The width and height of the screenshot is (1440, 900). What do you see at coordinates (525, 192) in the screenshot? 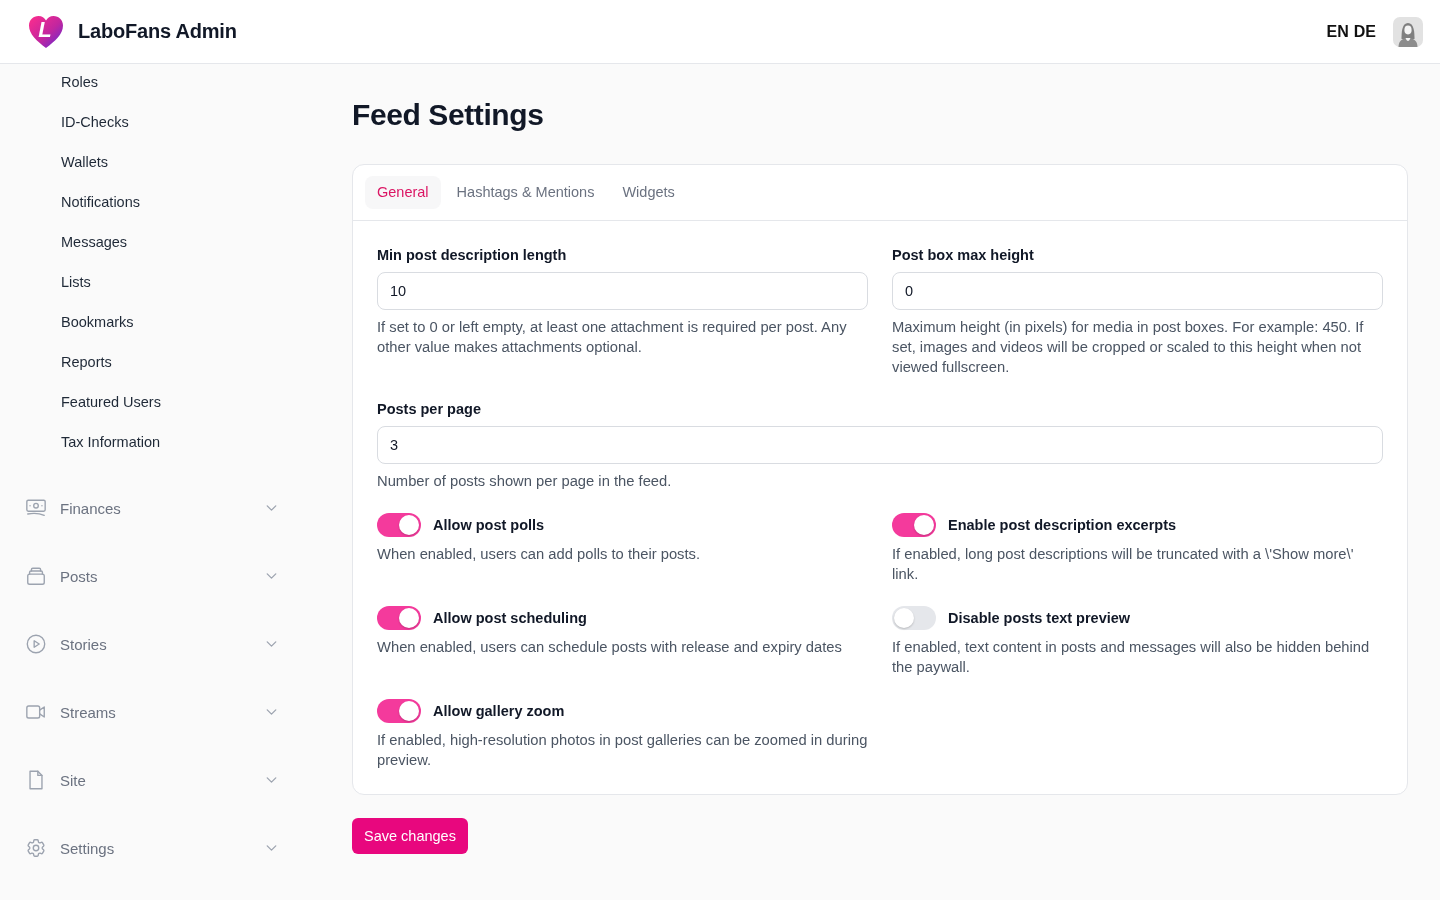
I see `tab: Hashtags & Mentions` at bounding box center [525, 192].